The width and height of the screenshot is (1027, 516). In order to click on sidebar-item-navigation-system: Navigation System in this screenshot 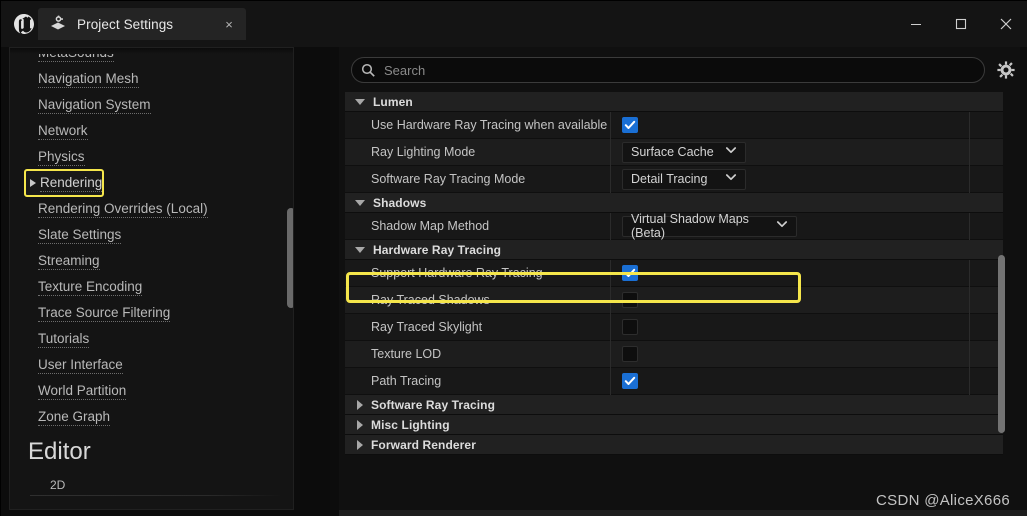, I will do `click(94, 105)`.